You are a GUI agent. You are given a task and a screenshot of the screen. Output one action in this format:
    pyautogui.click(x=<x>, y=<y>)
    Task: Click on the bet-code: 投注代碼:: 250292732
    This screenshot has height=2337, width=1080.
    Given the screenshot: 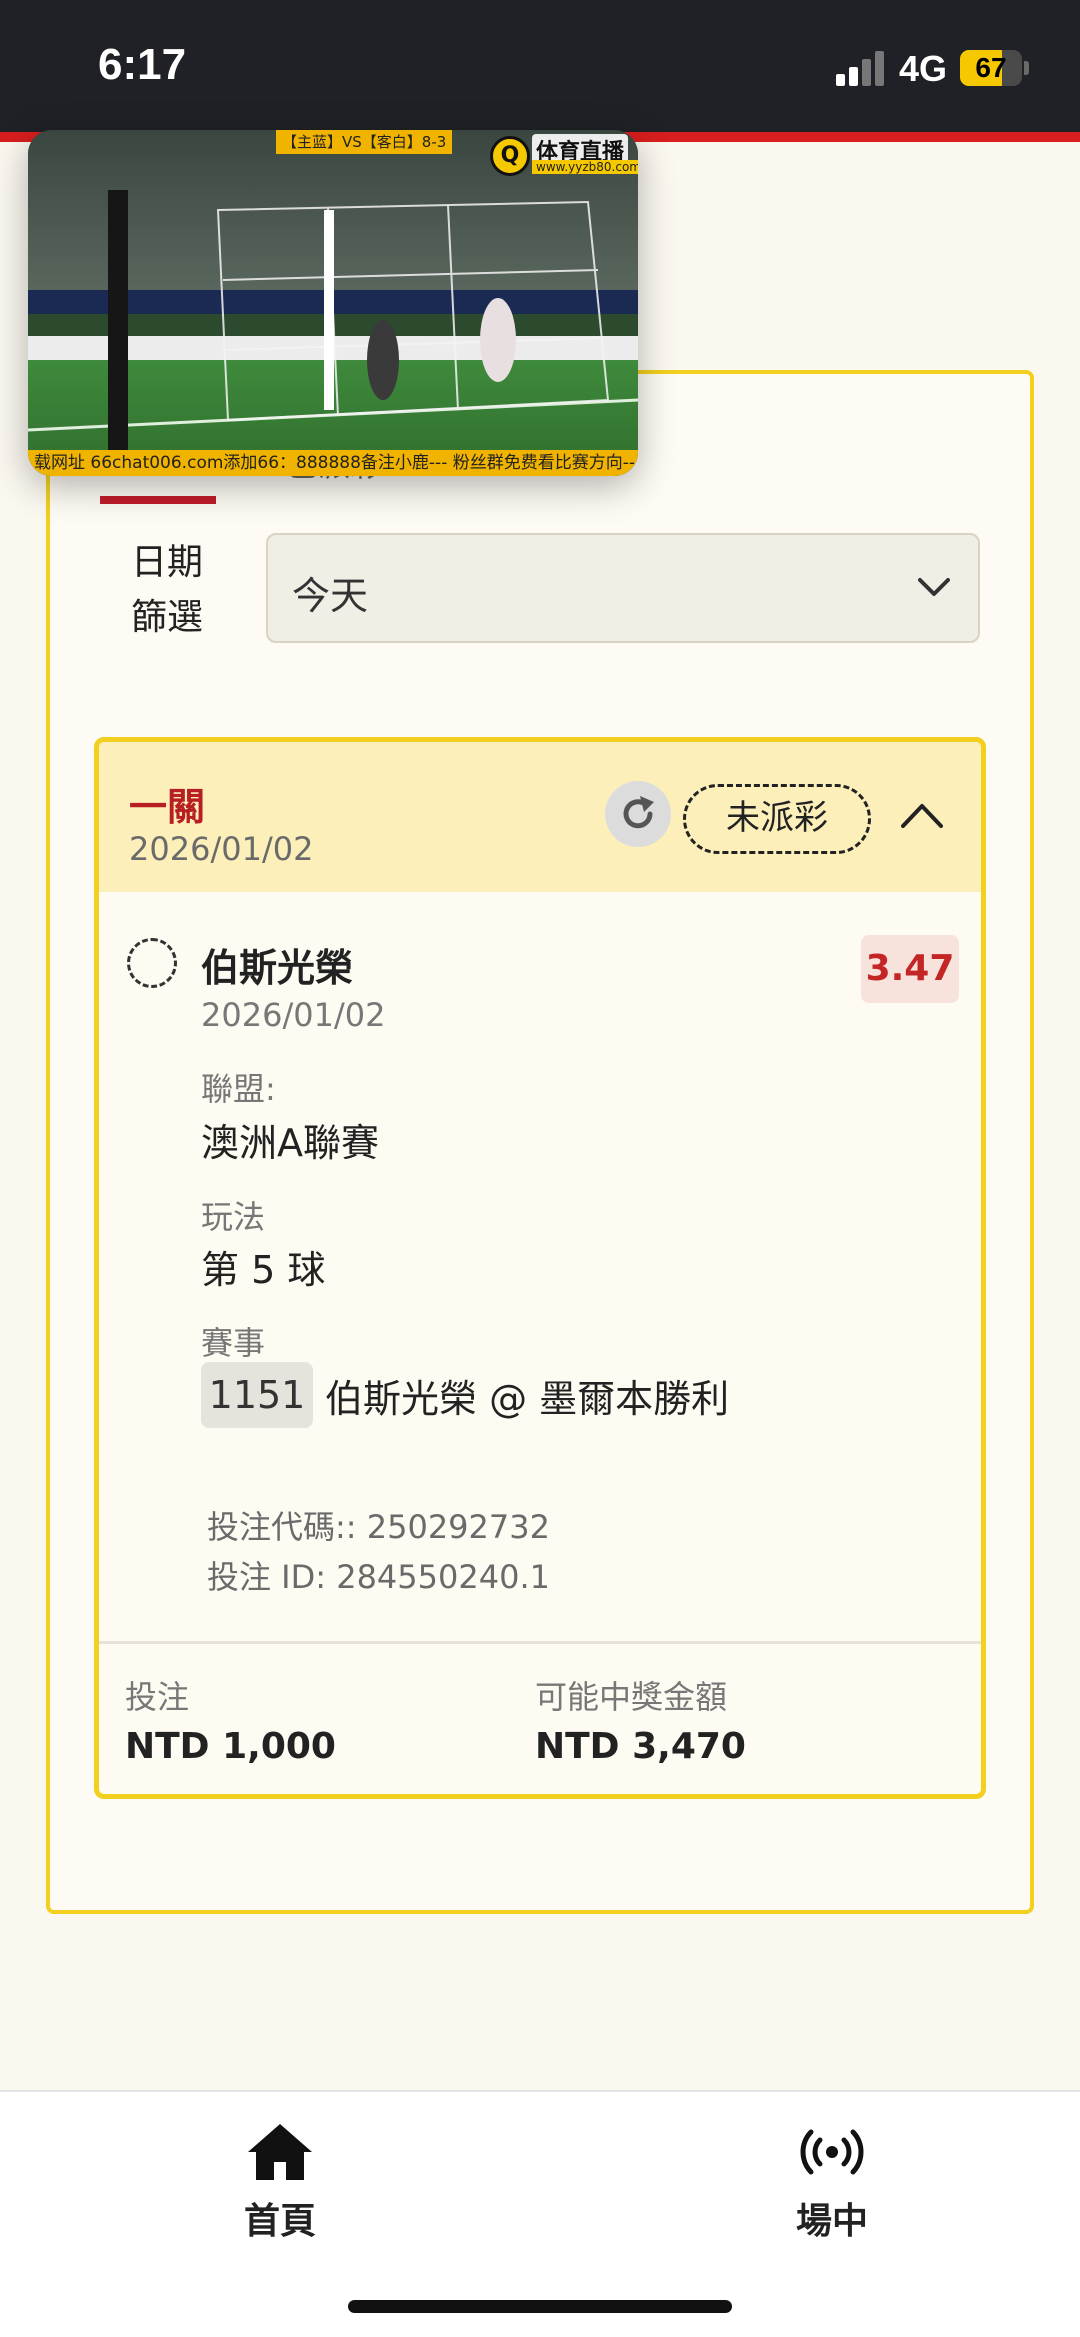 What is the action you would take?
    pyautogui.click(x=378, y=1527)
    